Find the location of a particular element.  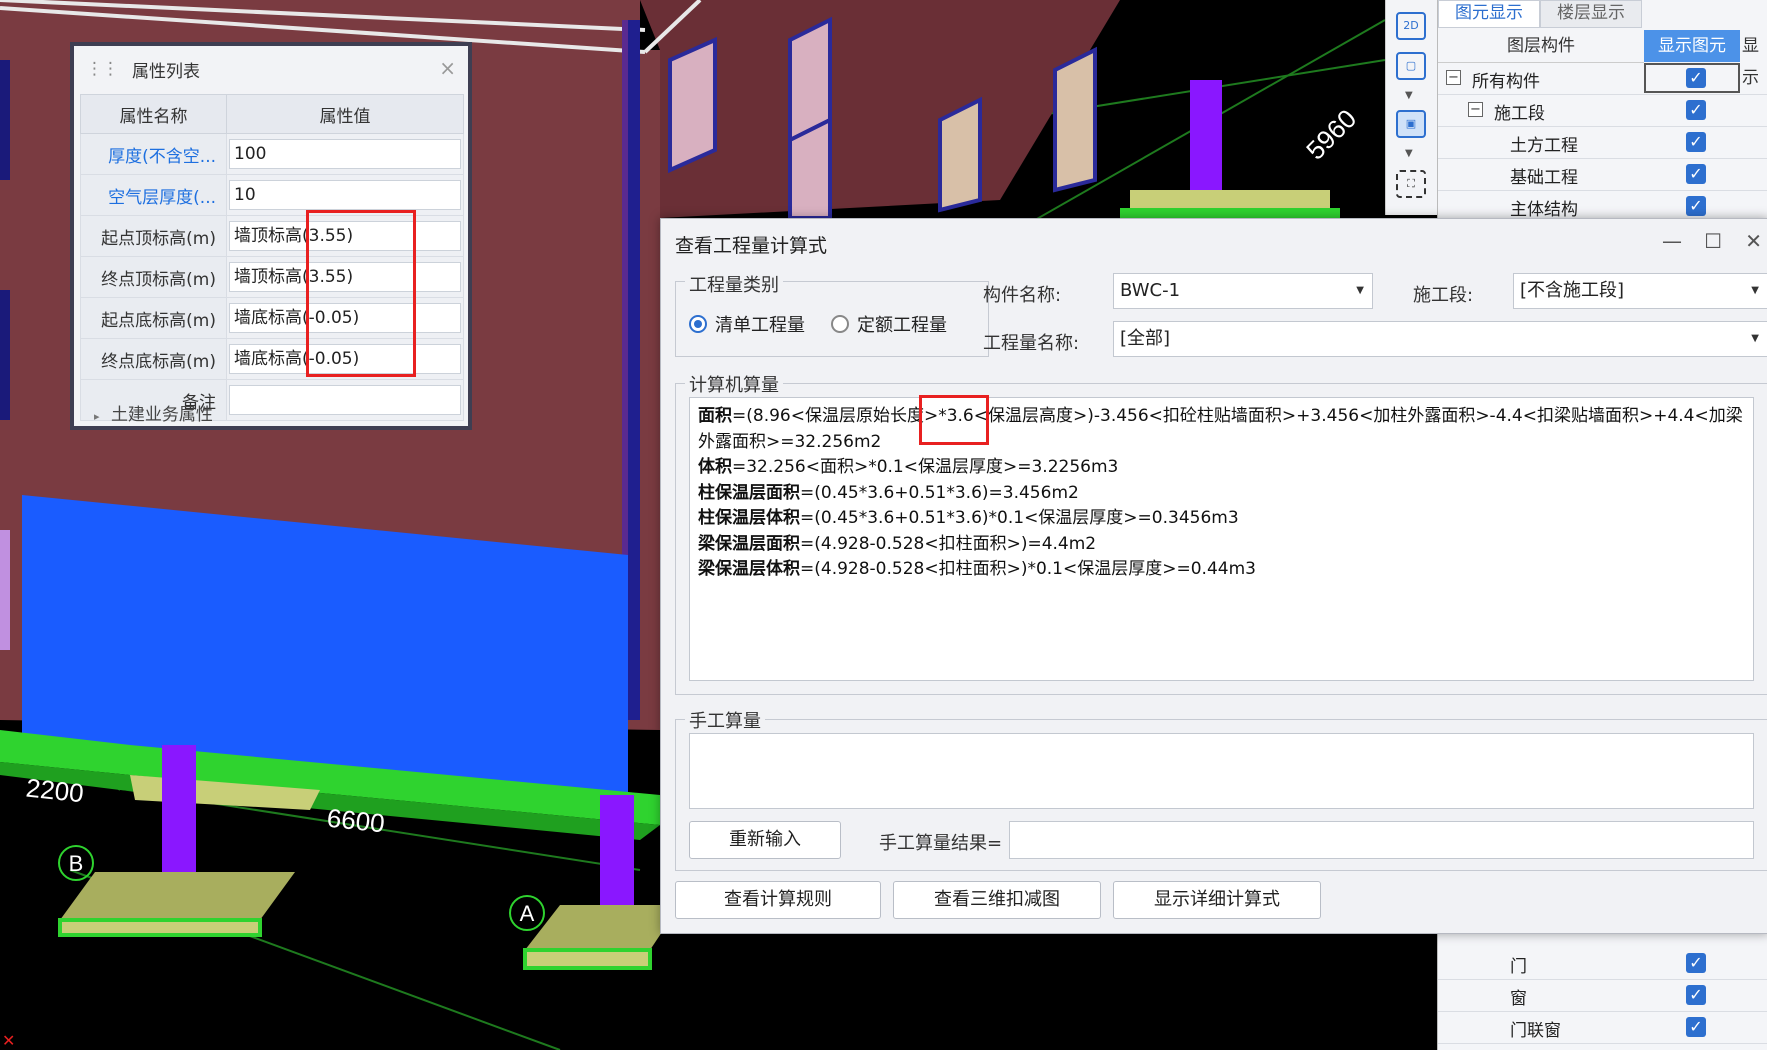

property-name: 终点顶标高(m) is located at coordinates (153, 277).